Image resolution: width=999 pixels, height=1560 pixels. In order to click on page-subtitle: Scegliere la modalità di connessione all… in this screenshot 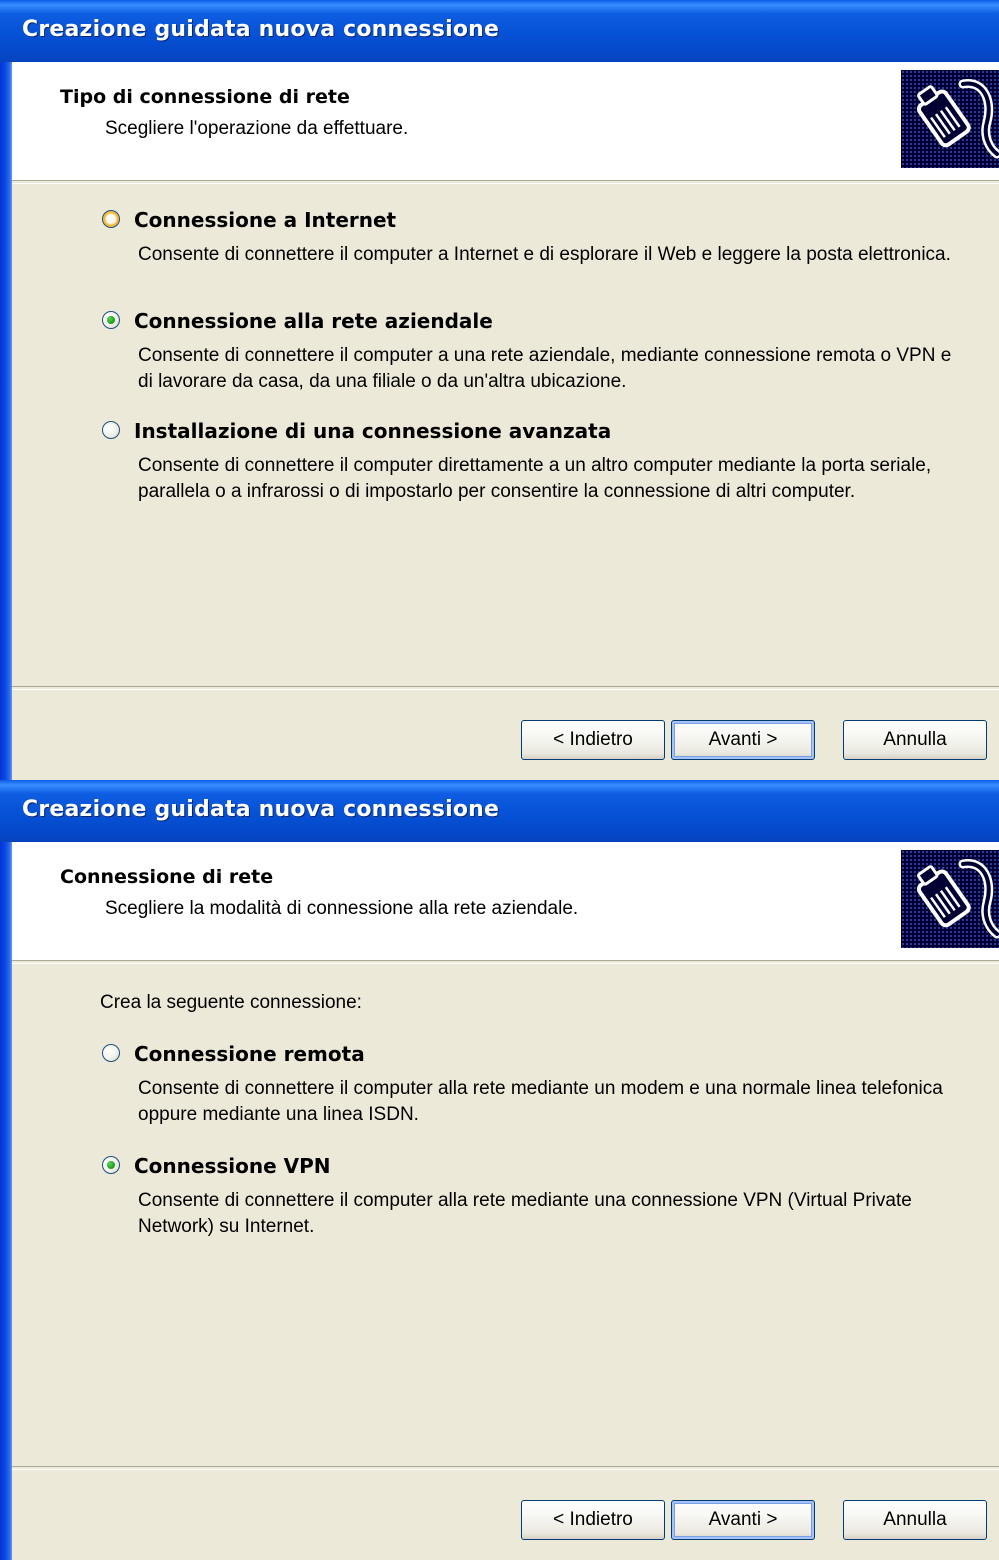, I will do `click(342, 908)`.